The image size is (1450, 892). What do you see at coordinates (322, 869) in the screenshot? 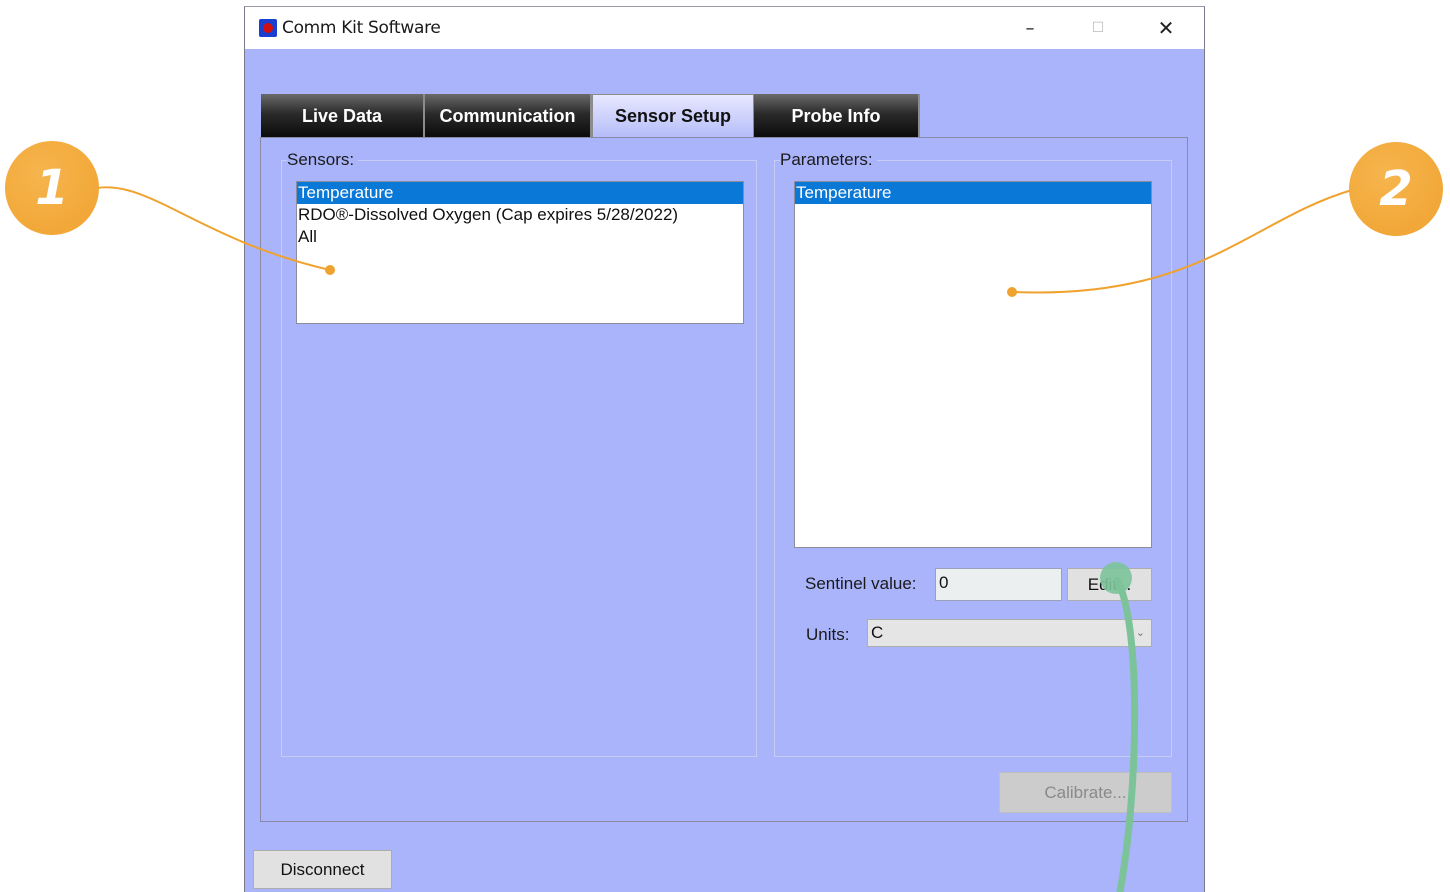
I see `disconnect-button: Disconnect` at bounding box center [322, 869].